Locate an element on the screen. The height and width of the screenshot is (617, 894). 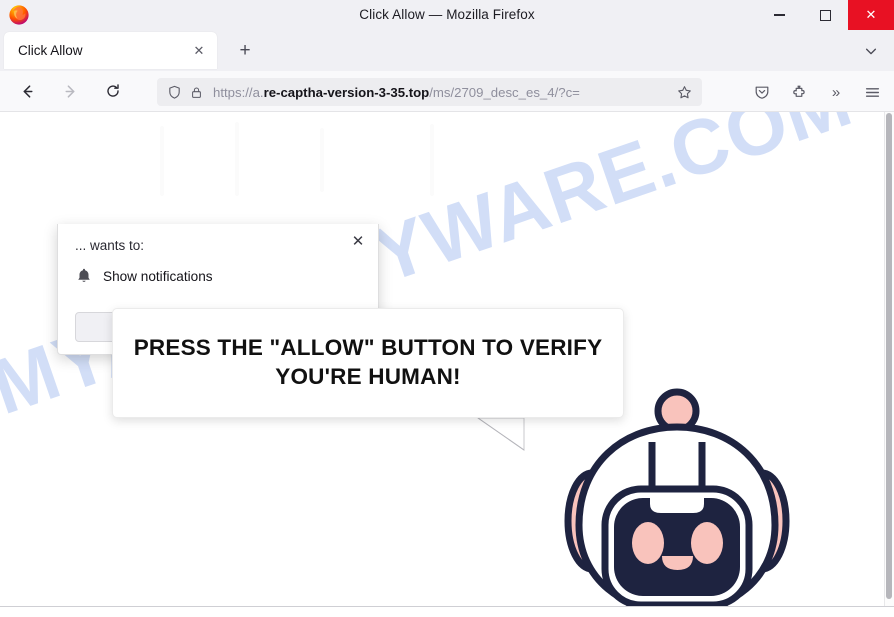
doorhanger-origin-label: ... wants to: is located at coordinates (110, 245).